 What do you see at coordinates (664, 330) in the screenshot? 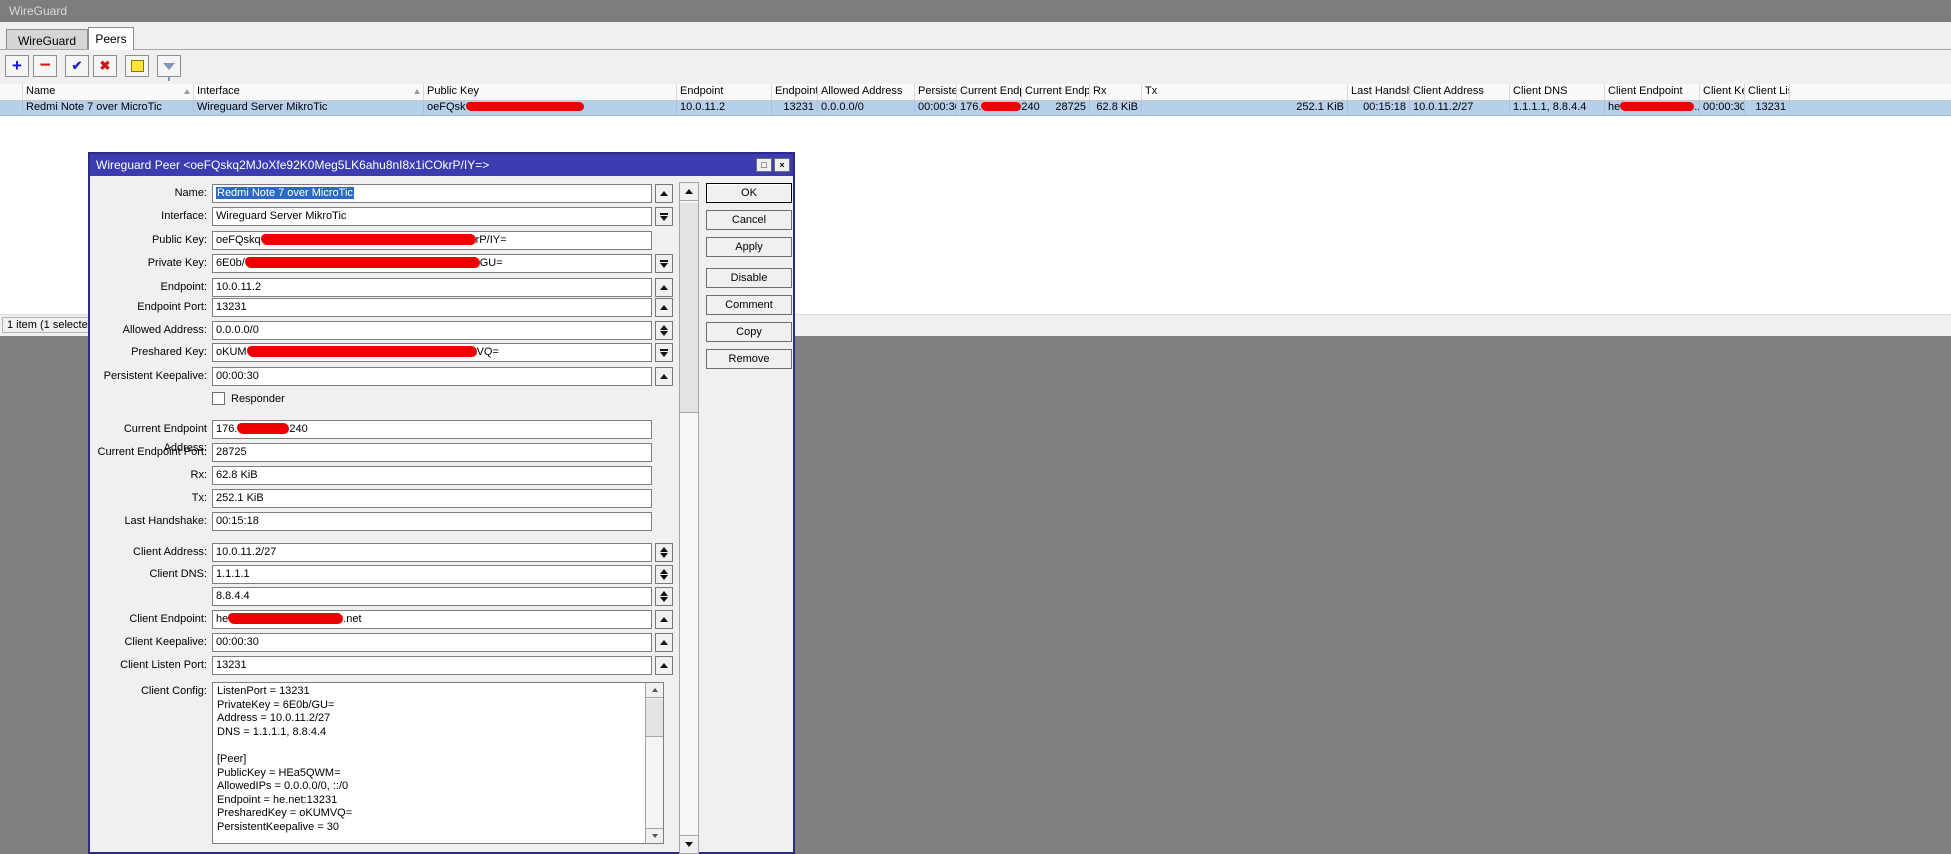
I see `allowed-address-updown-button` at bounding box center [664, 330].